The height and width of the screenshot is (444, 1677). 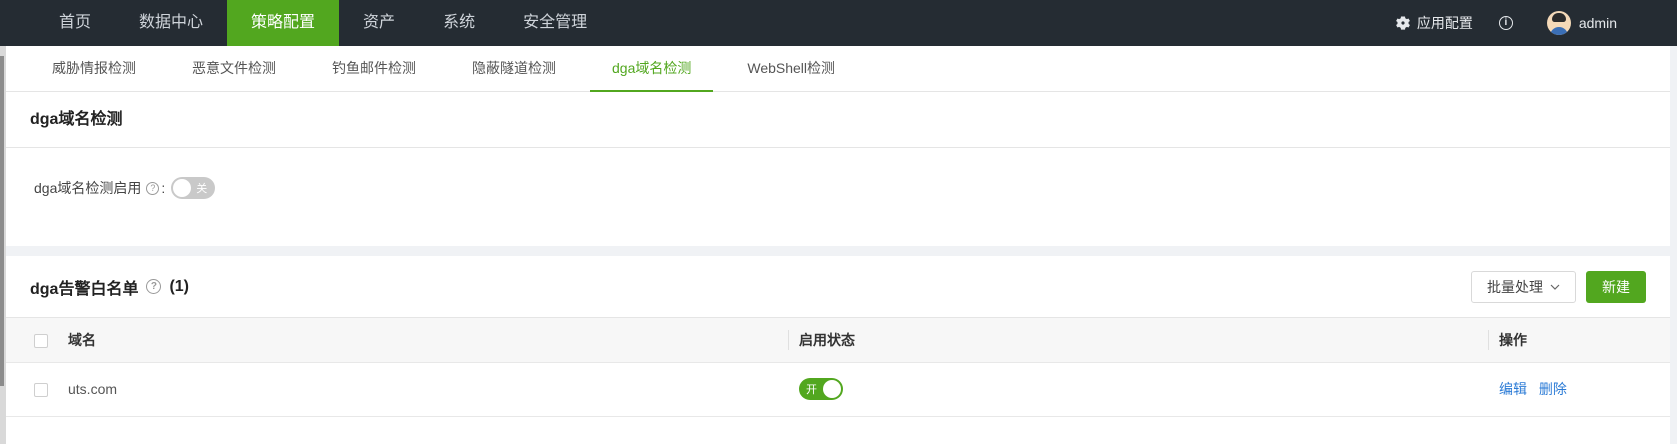 What do you see at coordinates (41, 390) in the screenshot?
I see `row-checkbox` at bounding box center [41, 390].